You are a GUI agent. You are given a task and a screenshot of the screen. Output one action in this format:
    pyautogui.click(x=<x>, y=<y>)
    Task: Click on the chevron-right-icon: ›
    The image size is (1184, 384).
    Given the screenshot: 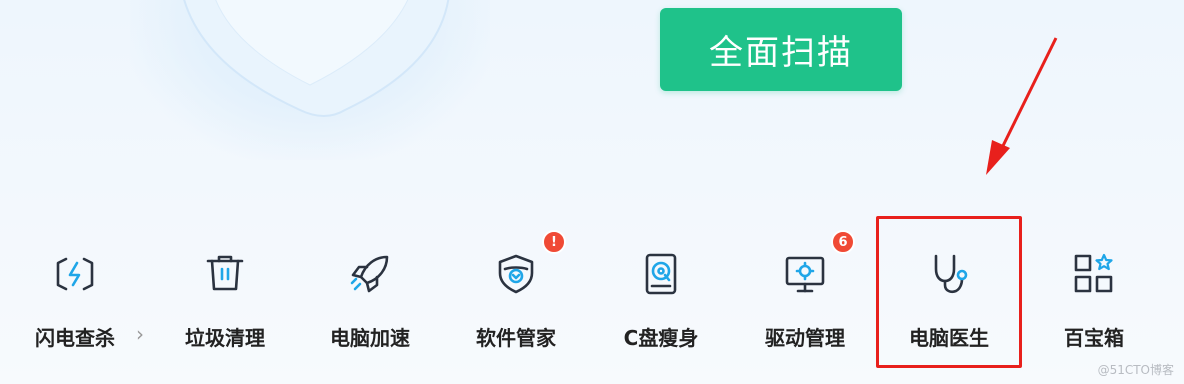 What is the action you would take?
    pyautogui.click(x=140, y=334)
    